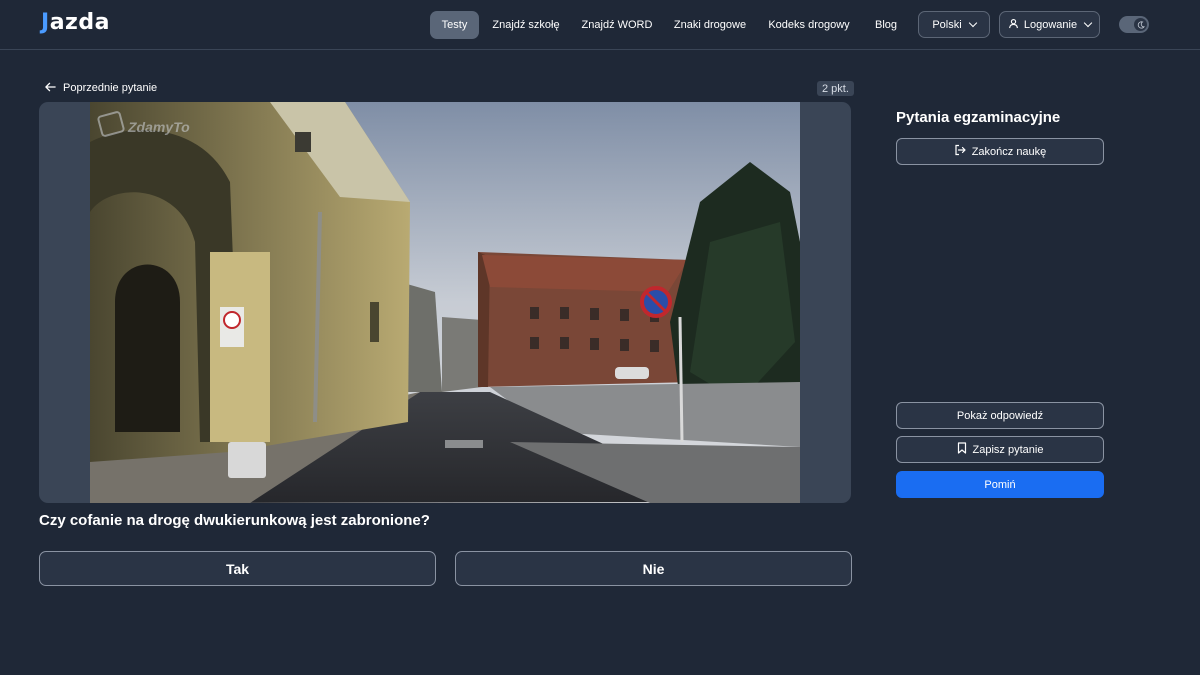  Describe the element at coordinates (653, 568) in the screenshot. I see `answer-no-button: Nie` at that location.